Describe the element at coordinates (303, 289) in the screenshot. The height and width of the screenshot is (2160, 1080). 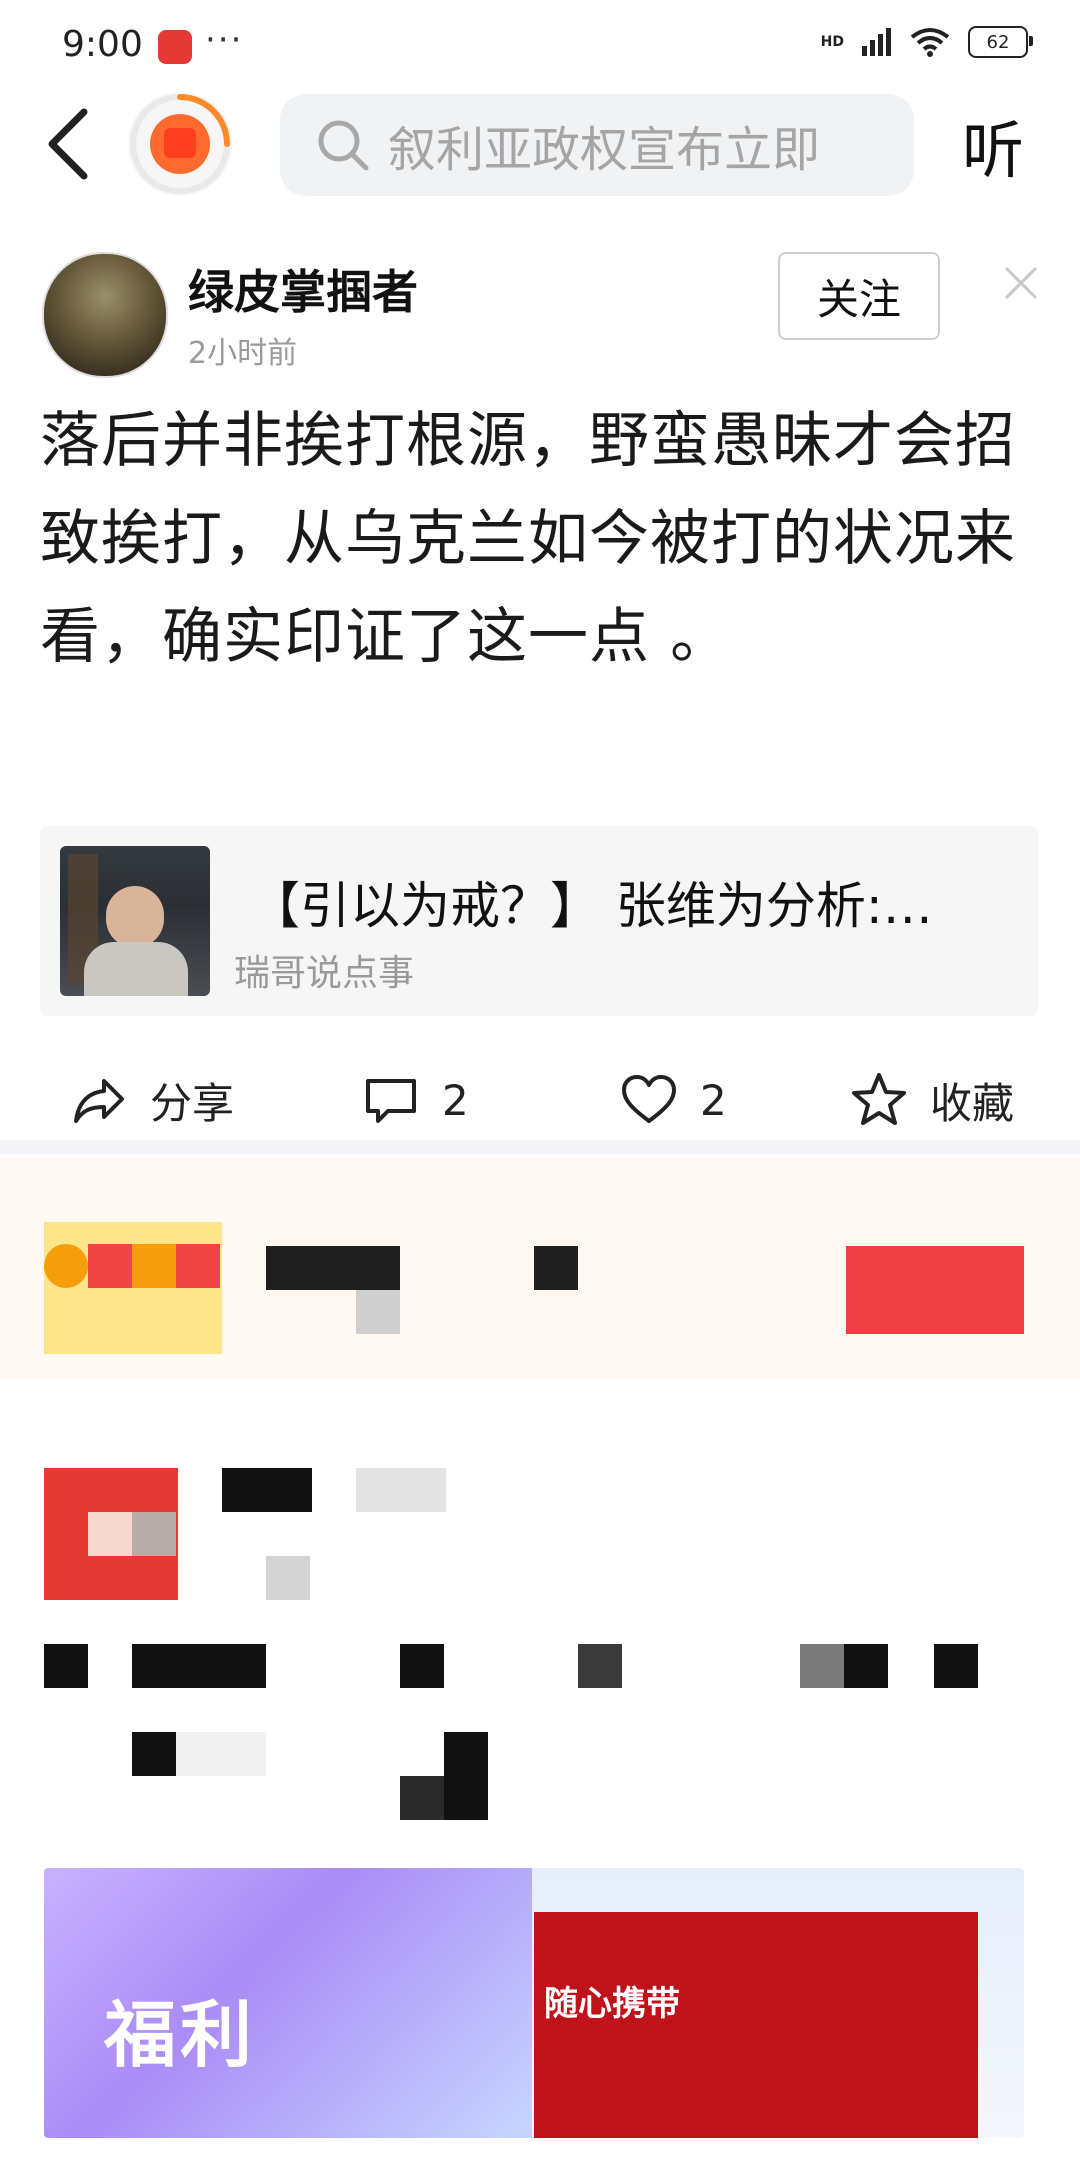
I see `author-name: 绿皮掌掴者` at that location.